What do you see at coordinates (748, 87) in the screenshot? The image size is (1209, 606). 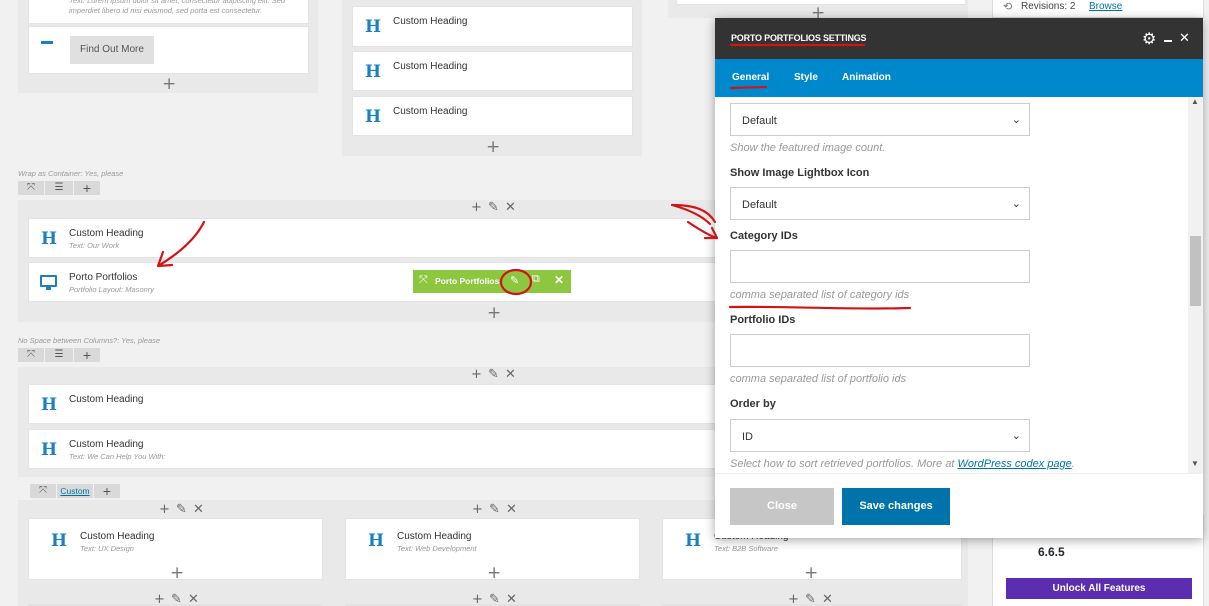 I see `tab-underline` at bounding box center [748, 87].